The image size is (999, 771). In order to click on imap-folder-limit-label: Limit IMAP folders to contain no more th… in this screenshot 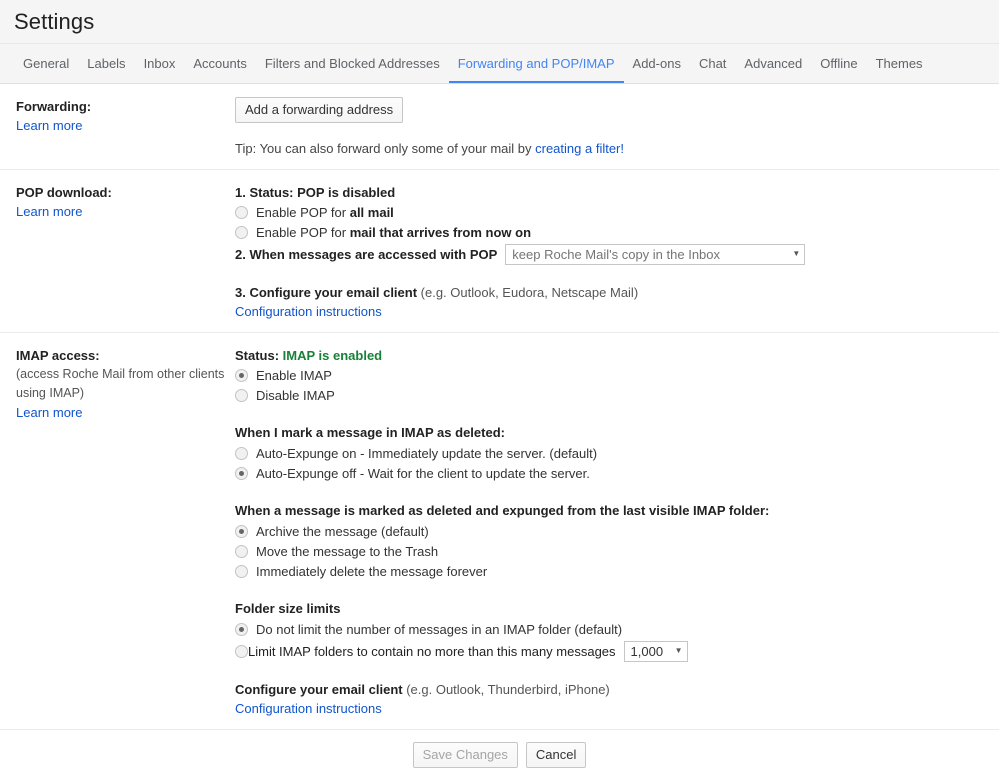, I will do `click(432, 651)`.